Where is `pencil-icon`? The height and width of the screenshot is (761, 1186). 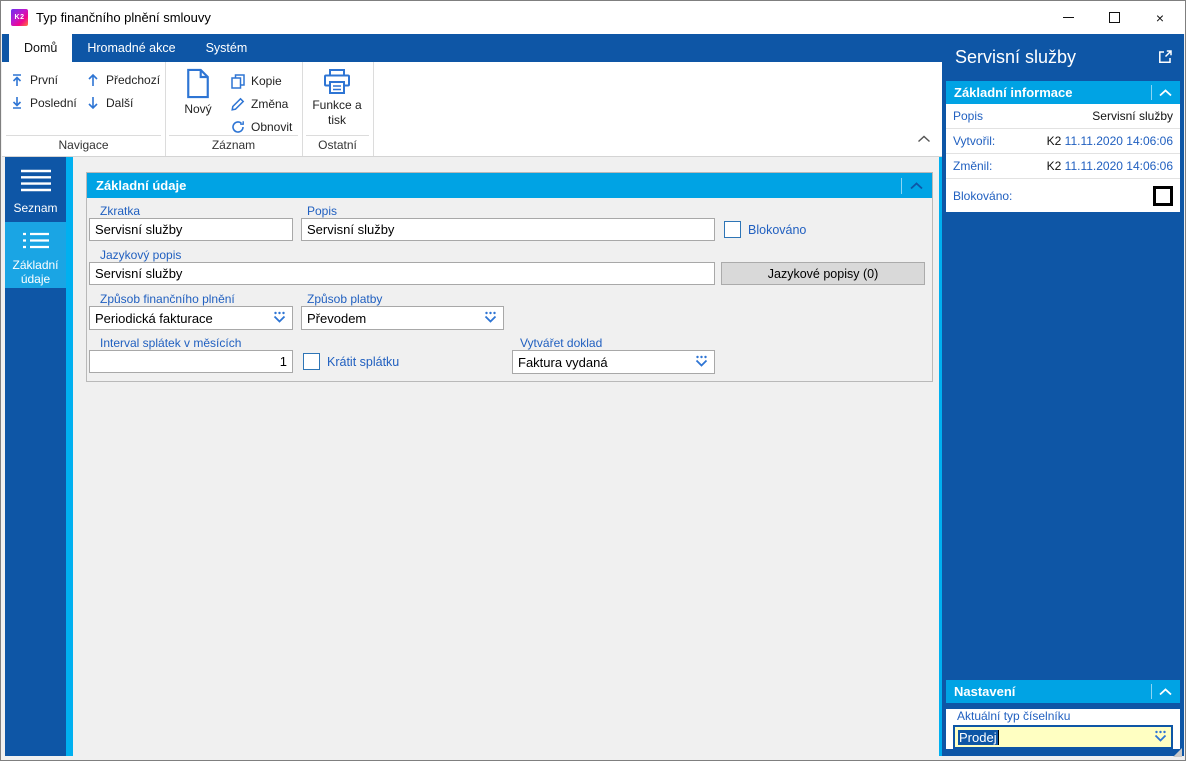
pencil-icon is located at coordinates (238, 104).